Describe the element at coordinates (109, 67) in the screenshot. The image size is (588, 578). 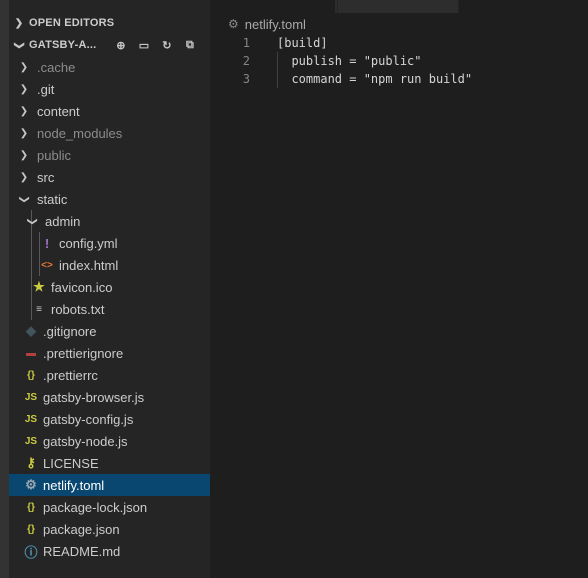
I see `folder-item-cache: ❯ .cache` at that location.